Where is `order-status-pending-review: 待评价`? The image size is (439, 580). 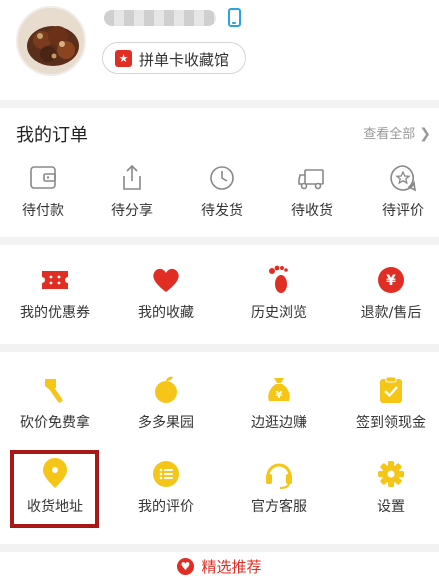 order-status-pending-review: 待评价 is located at coordinates (393, 197).